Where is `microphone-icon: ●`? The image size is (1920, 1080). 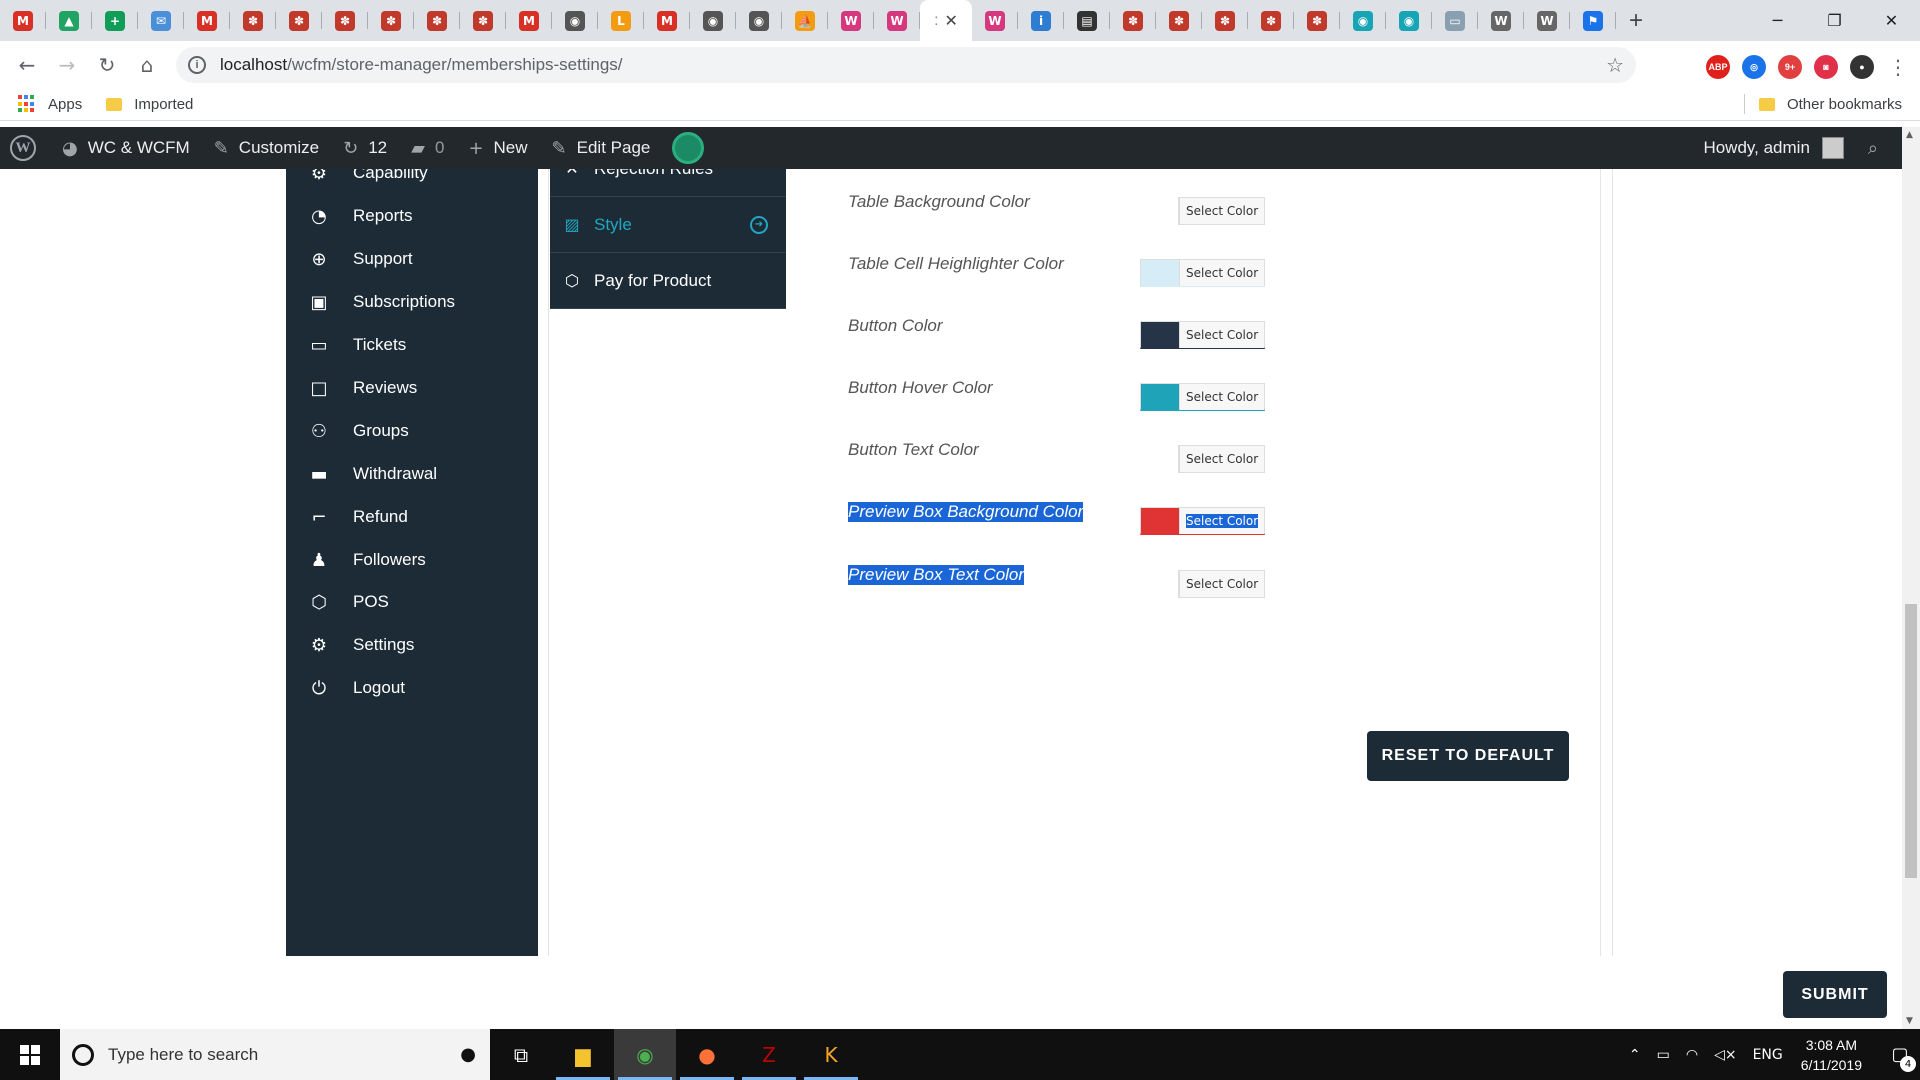 microphone-icon: ● is located at coordinates (468, 1054).